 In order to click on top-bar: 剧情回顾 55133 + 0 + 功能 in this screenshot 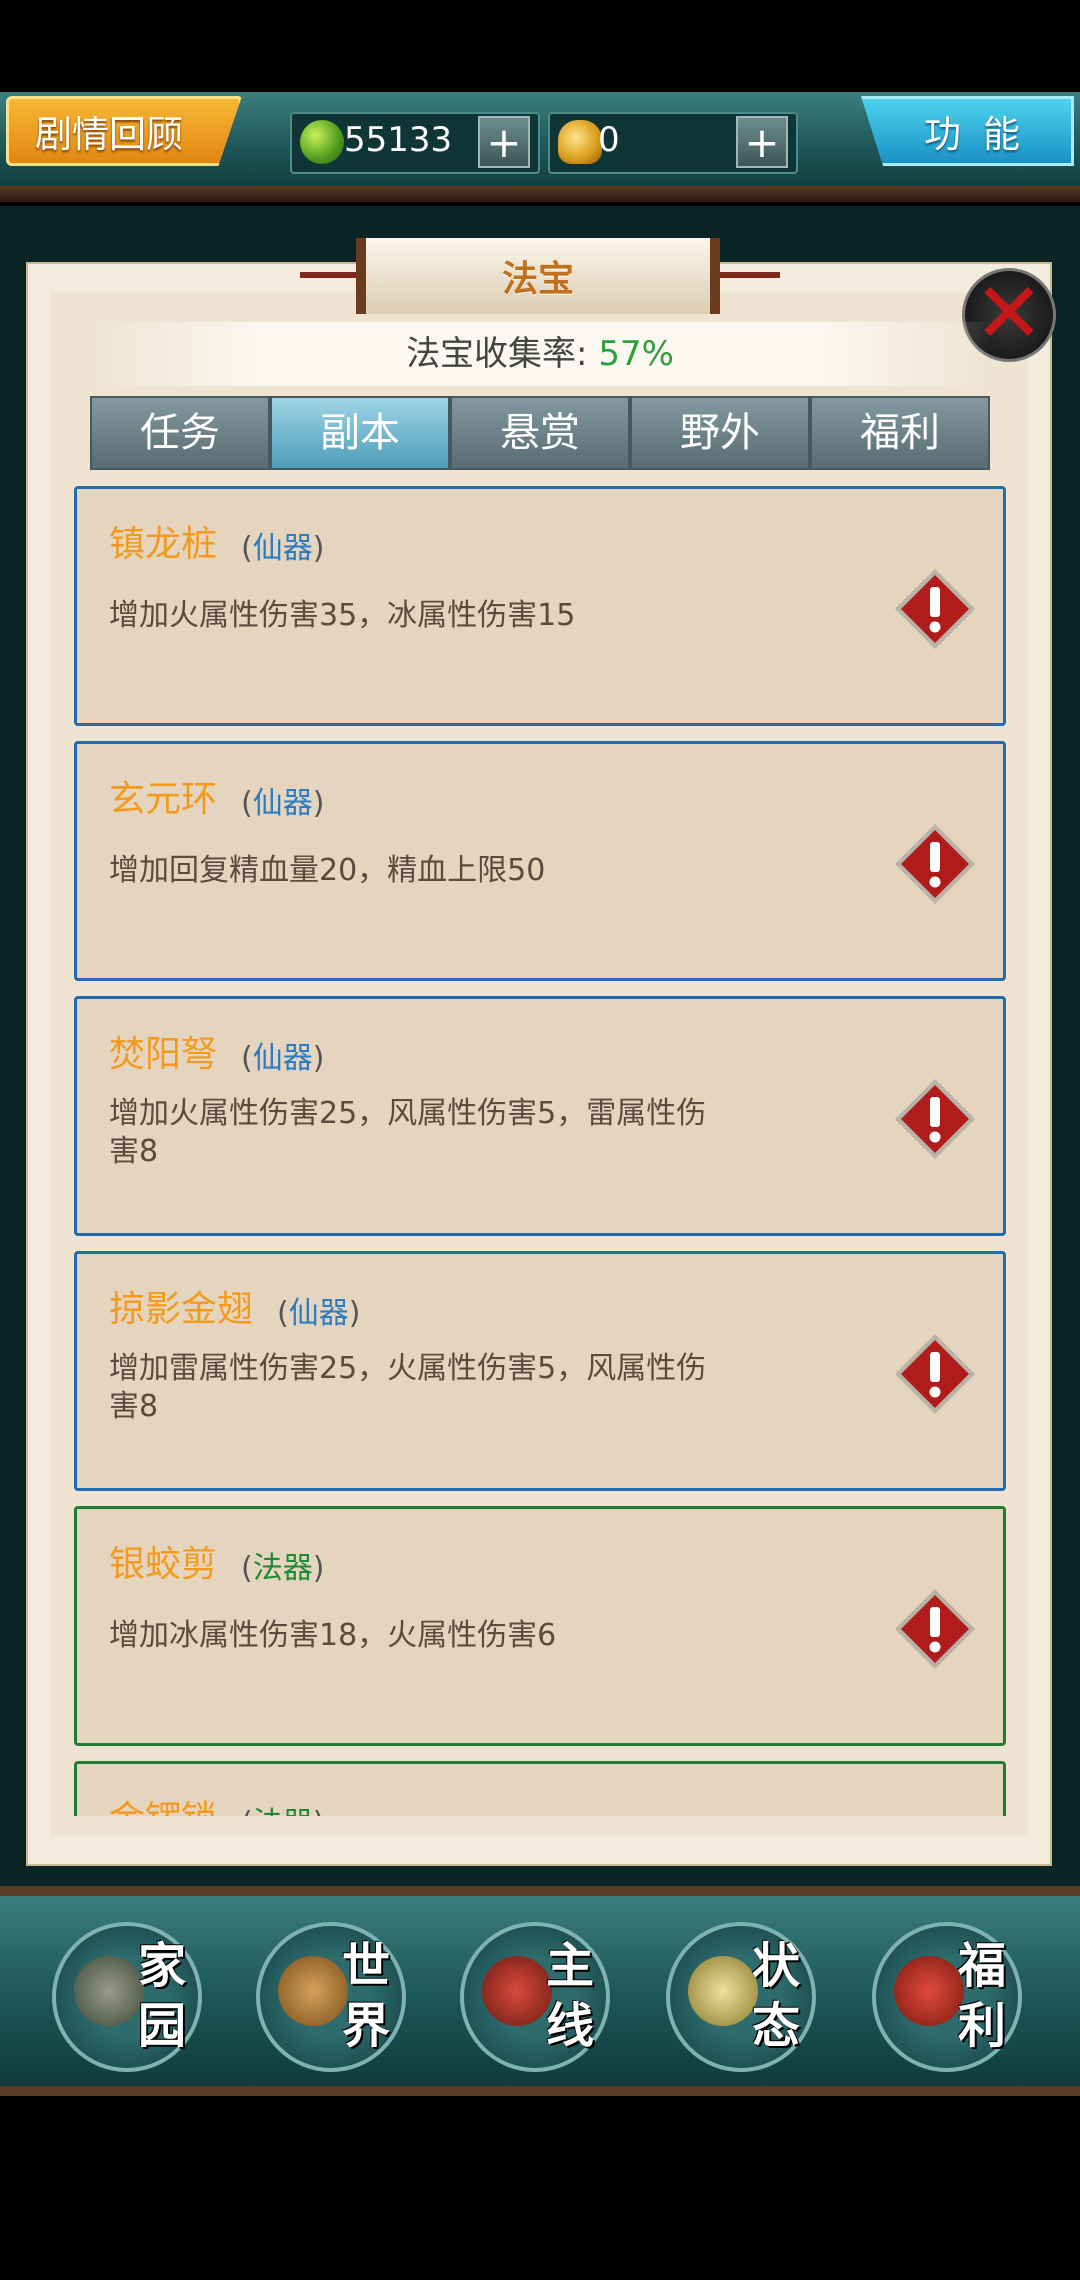, I will do `click(540, 147)`.